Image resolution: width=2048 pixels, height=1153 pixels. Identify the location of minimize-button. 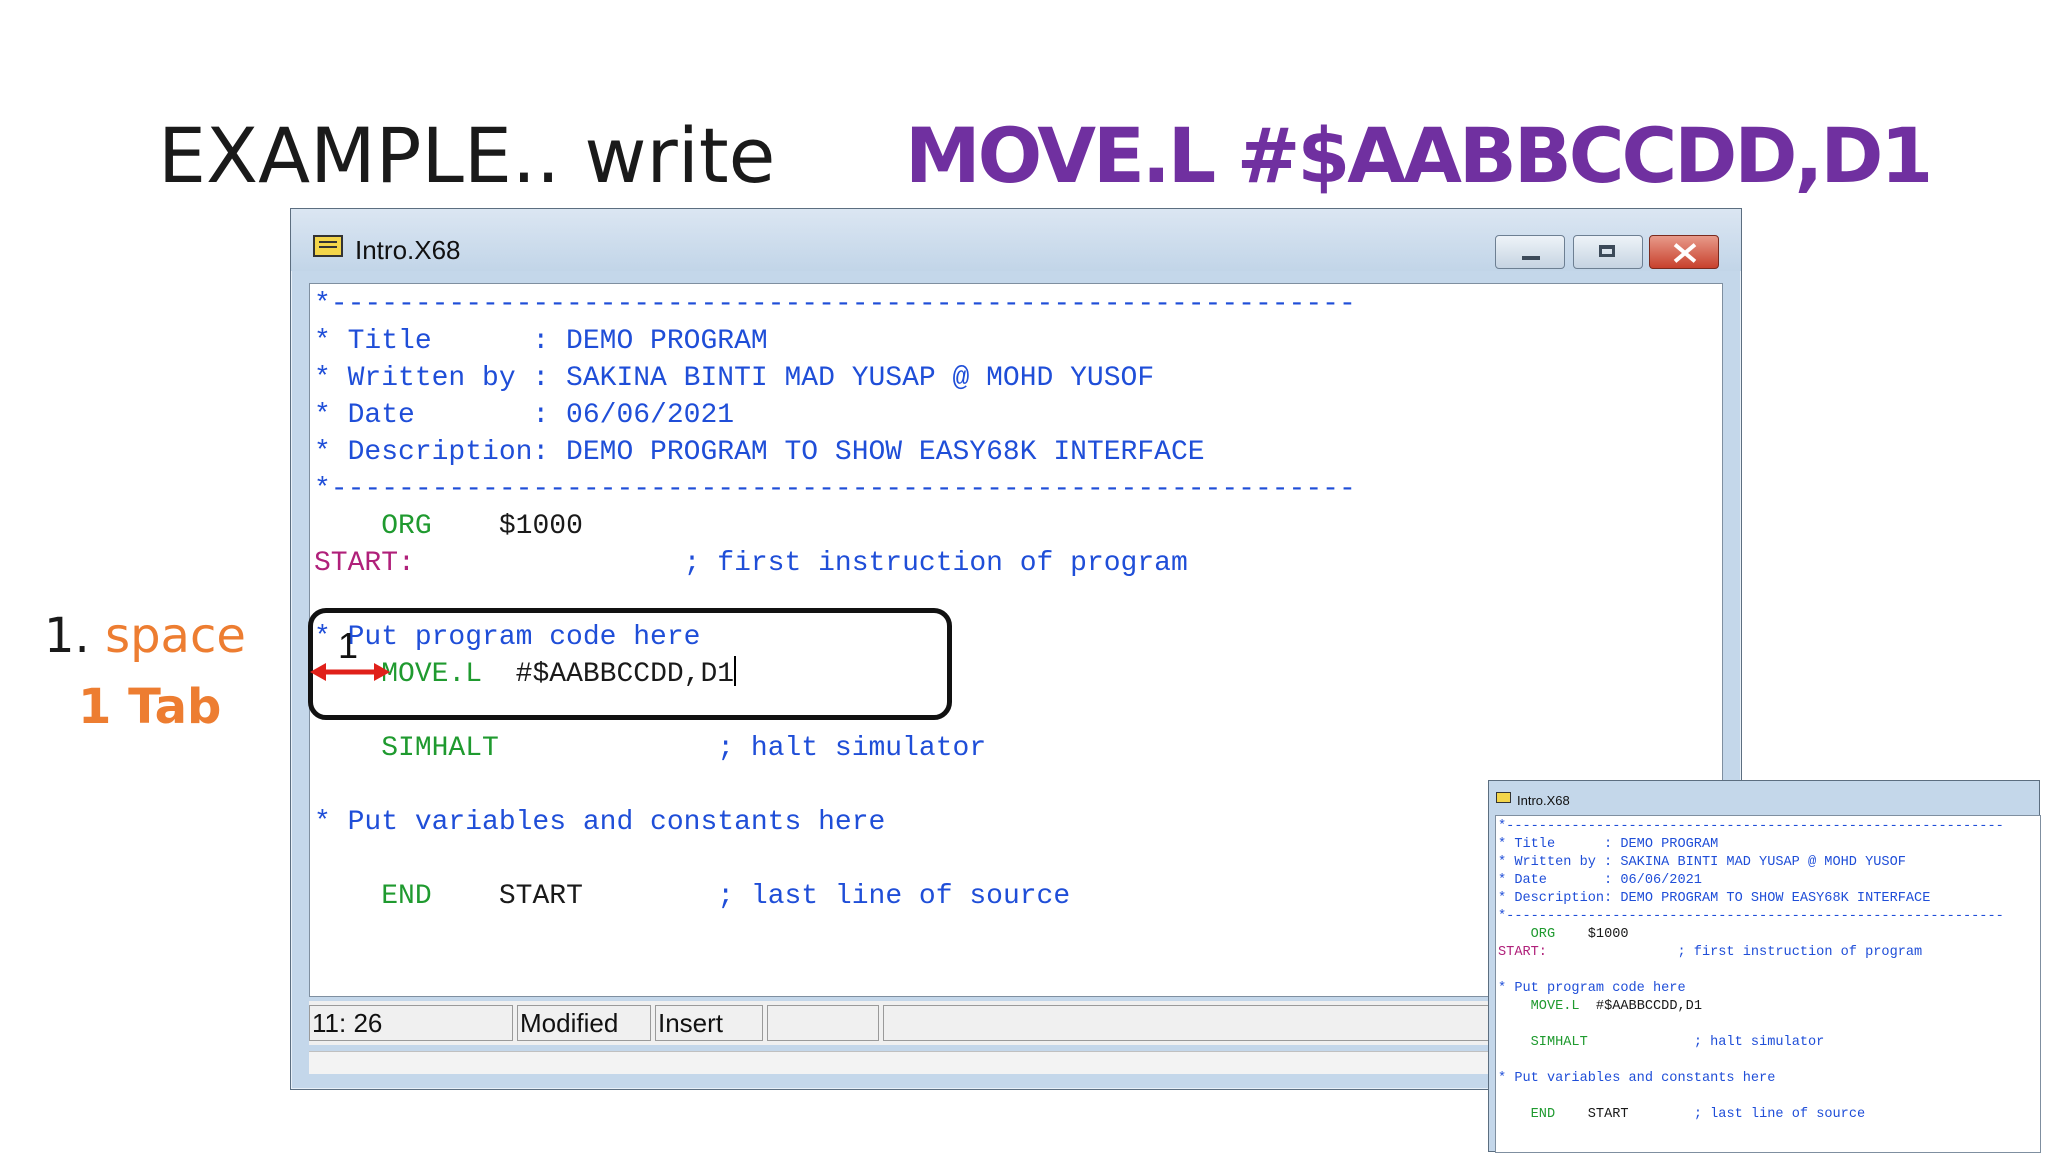
(1530, 252).